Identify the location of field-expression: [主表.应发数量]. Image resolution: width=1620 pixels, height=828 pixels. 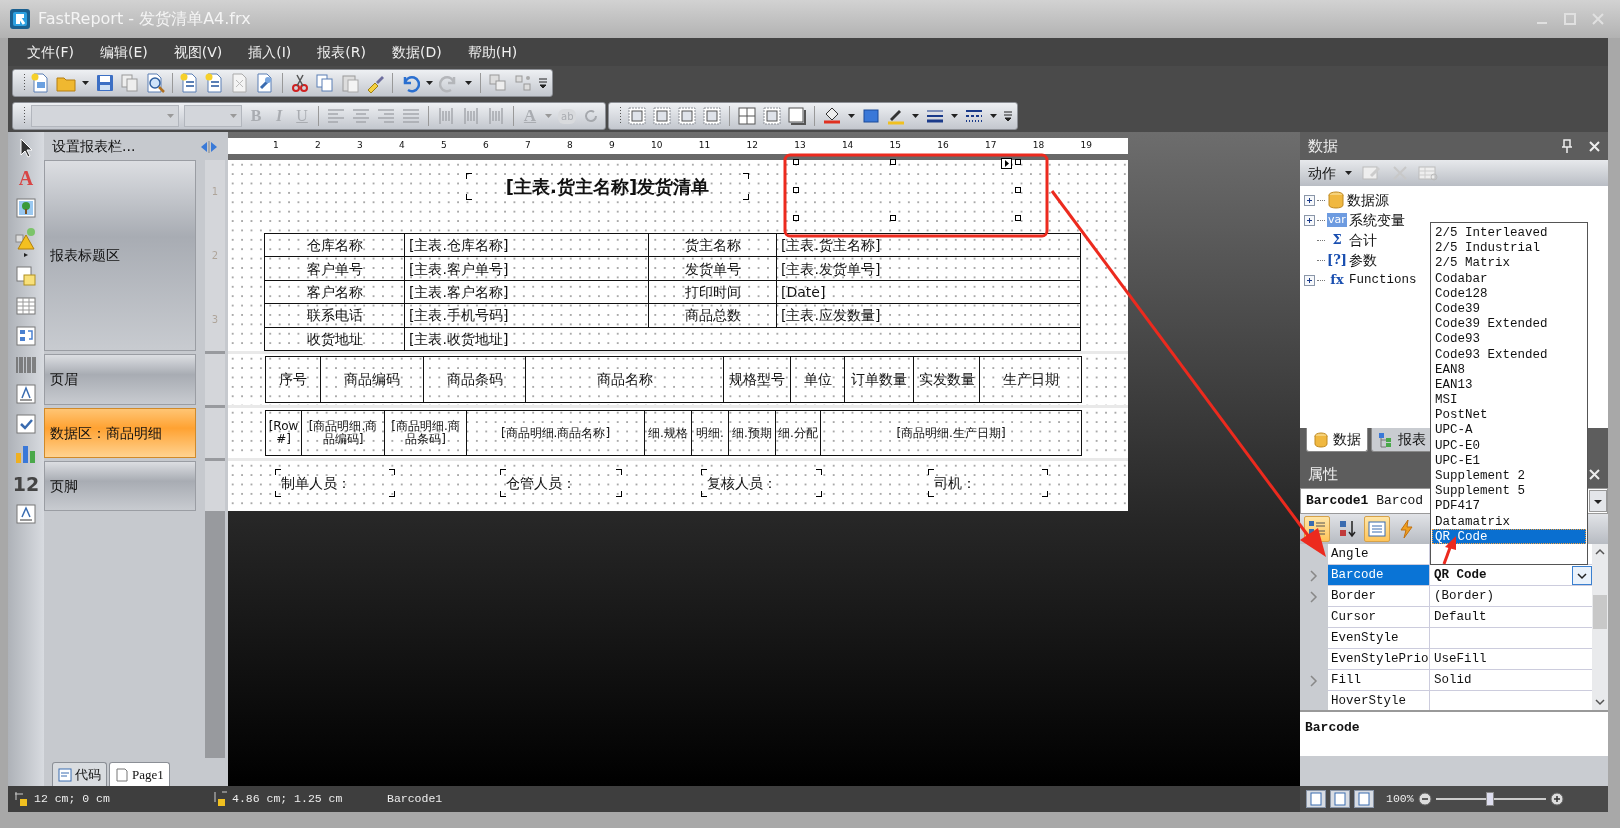
(928, 315).